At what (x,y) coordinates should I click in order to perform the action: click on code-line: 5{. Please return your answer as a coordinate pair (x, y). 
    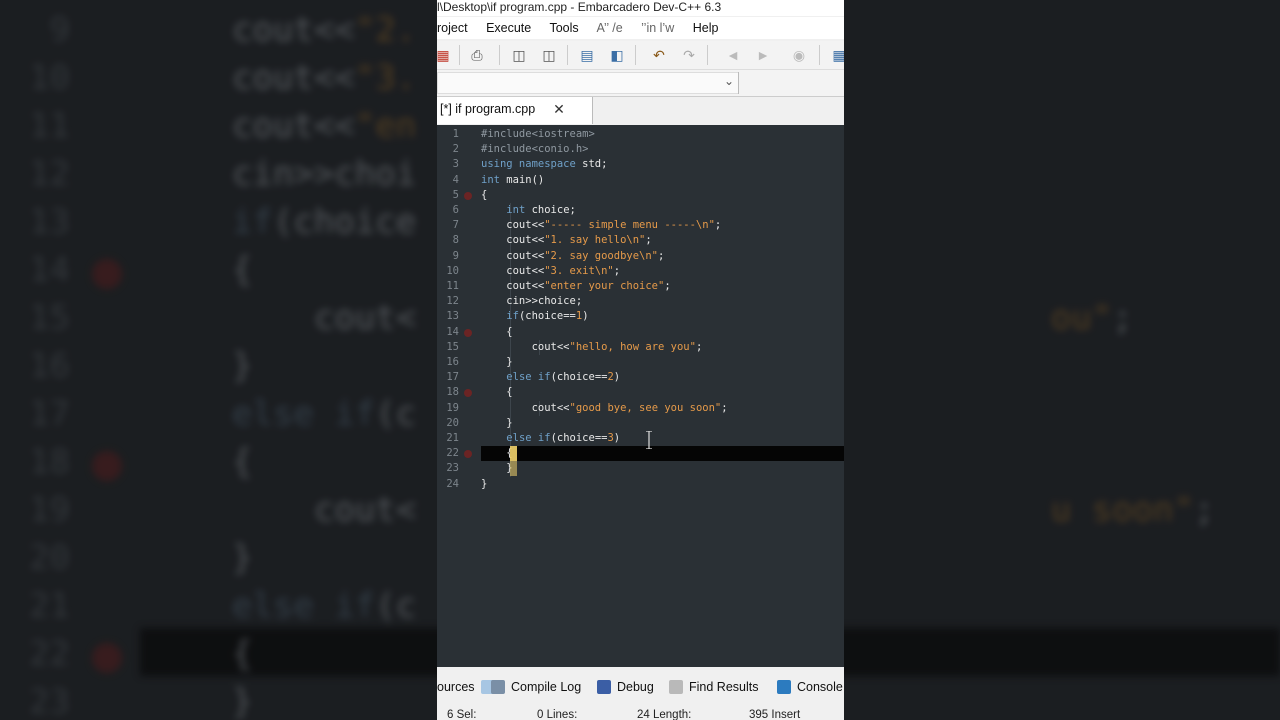
    Looking at the image, I should click on (640, 195).